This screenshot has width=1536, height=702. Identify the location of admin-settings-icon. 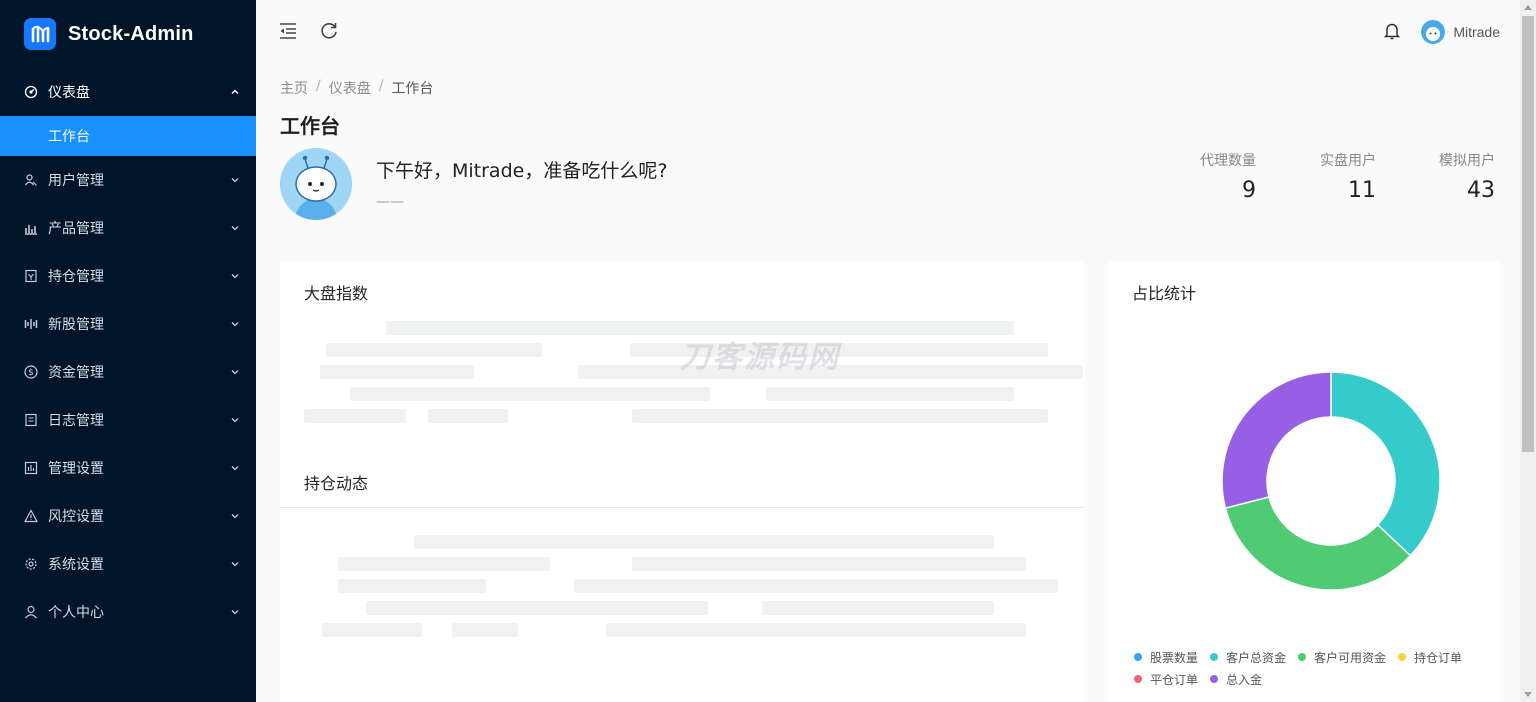
(31, 468).